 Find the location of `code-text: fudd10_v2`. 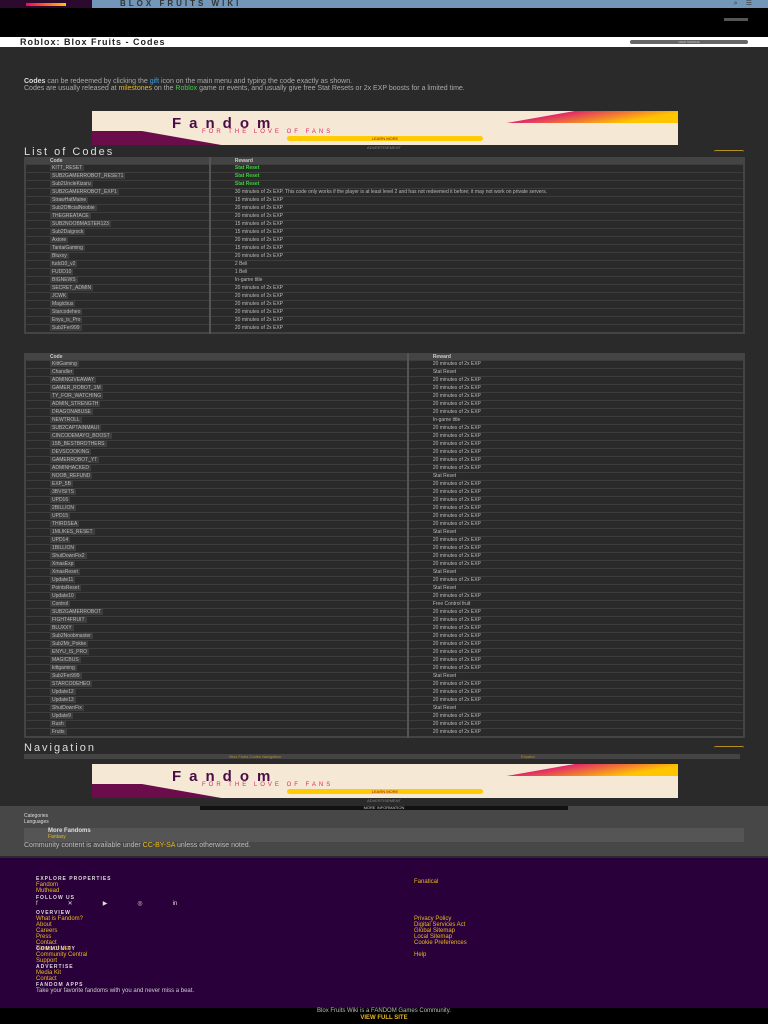

code-text: fudd10_v2 is located at coordinates (64, 264).